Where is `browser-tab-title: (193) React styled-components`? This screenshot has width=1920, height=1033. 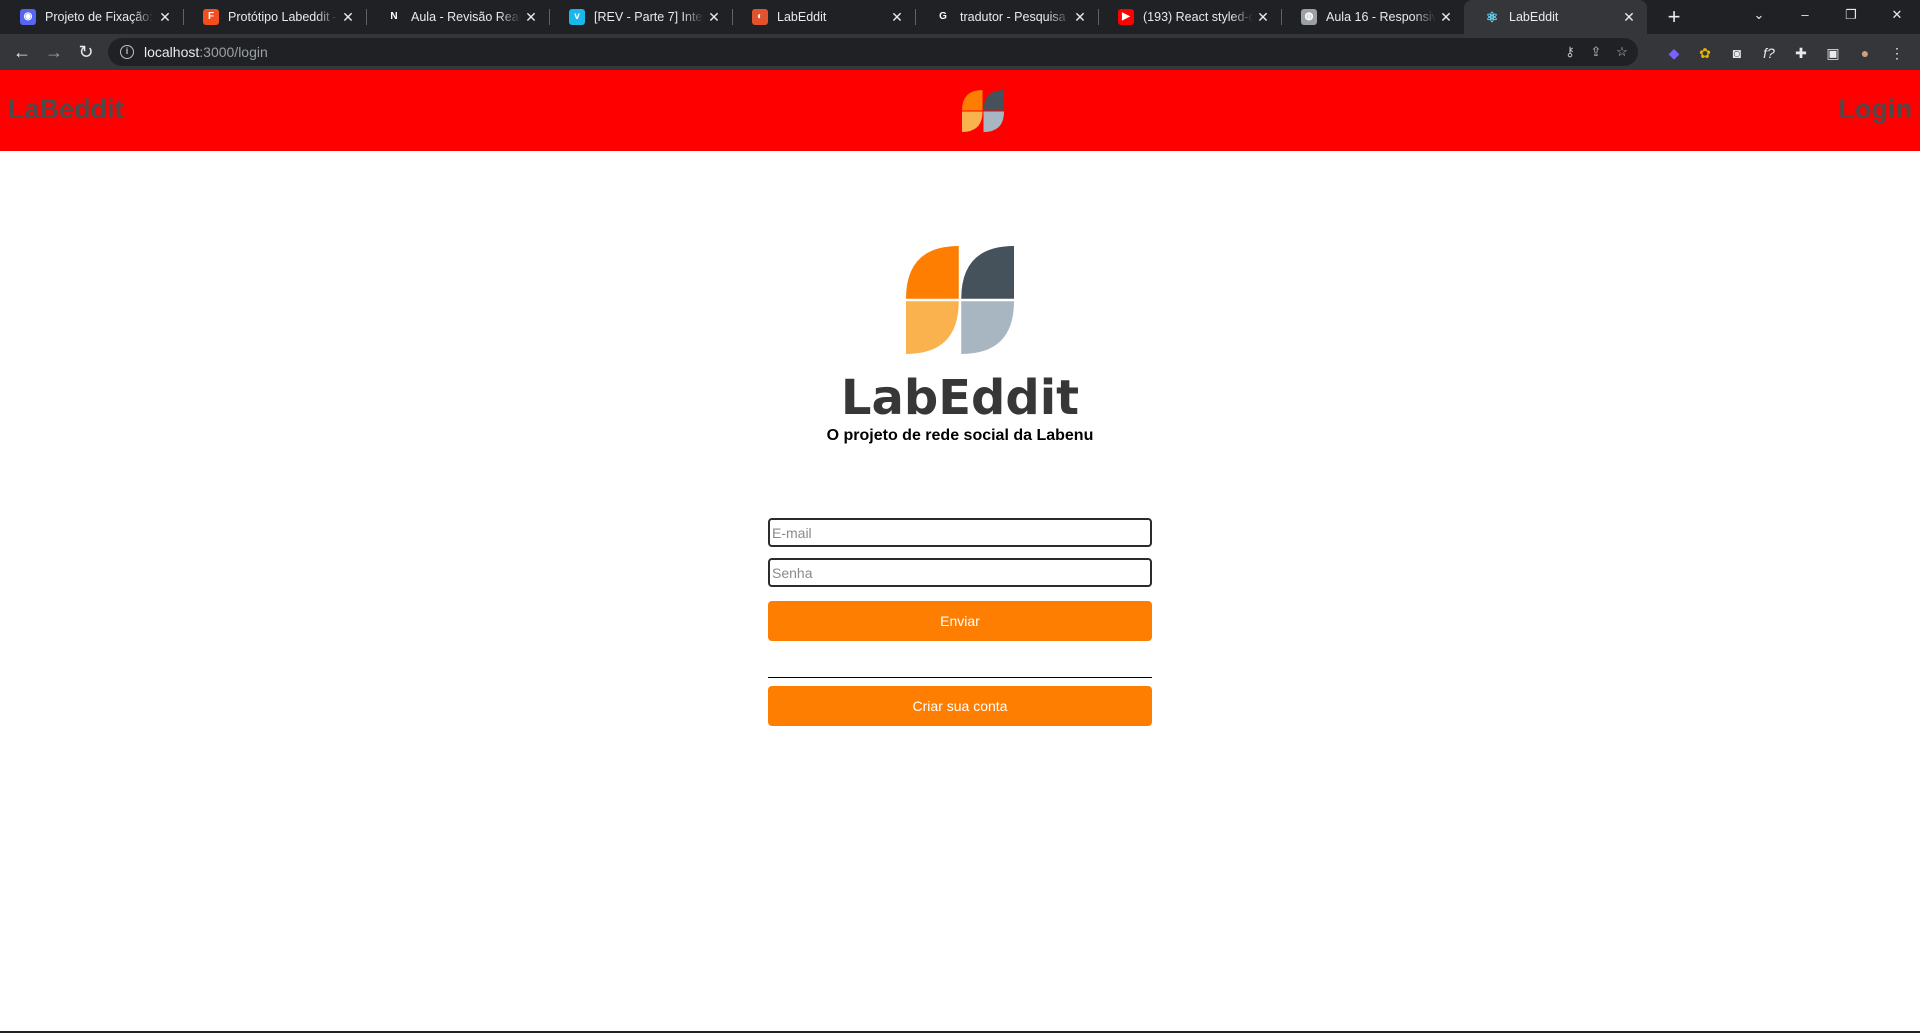
browser-tab-title: (193) React styled-components is located at coordinates (1198, 17).